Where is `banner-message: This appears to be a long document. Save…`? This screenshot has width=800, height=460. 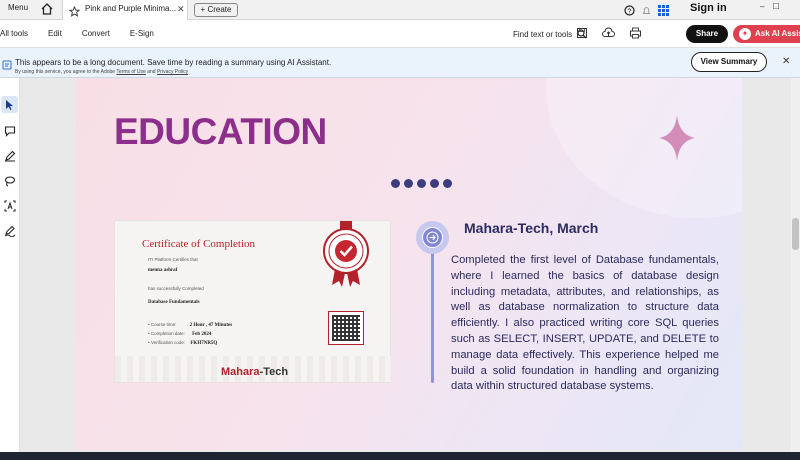 banner-message: This appears to be a long document. Save… is located at coordinates (173, 62).